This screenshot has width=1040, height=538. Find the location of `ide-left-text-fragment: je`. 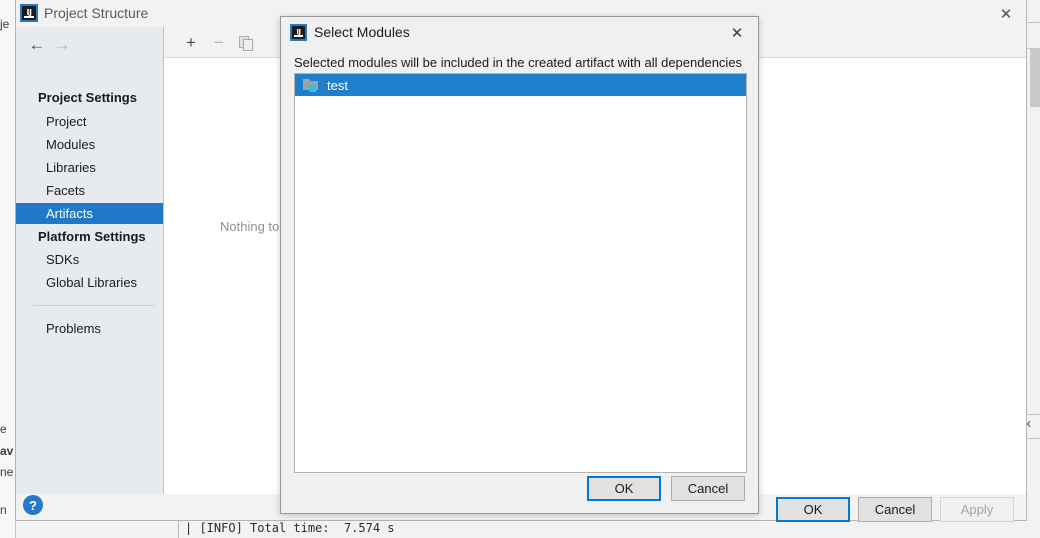

ide-left-text-fragment: je is located at coordinates (5, 24).